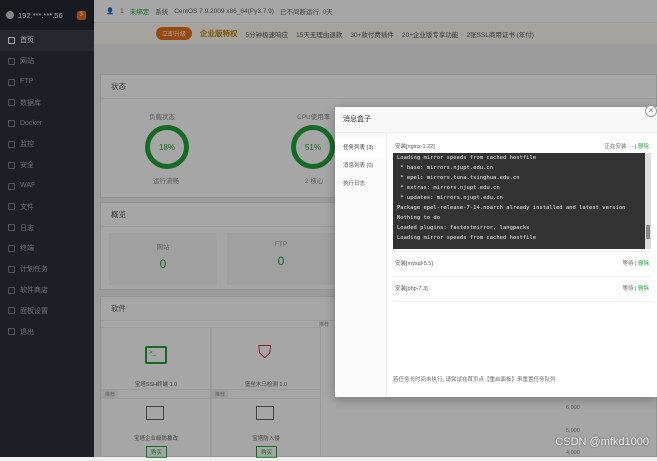  What do you see at coordinates (450, 198) in the screenshot?
I see `console-line: * updates: mirrors.njupt.edu.cn` at bounding box center [450, 198].